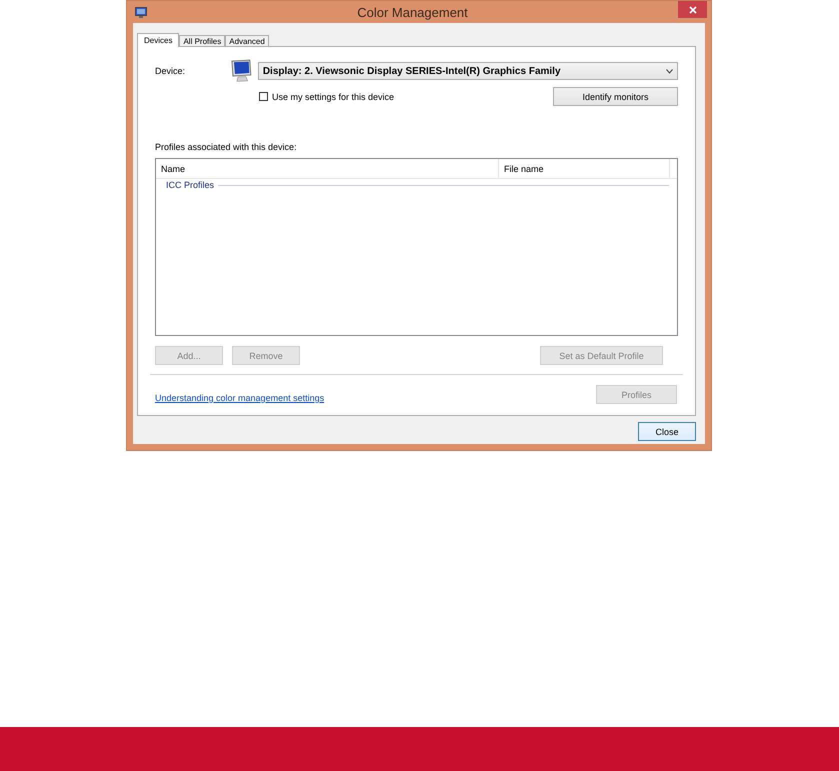 This screenshot has height=771, width=839. What do you see at coordinates (584, 168) in the screenshot?
I see `column-header: File name` at bounding box center [584, 168].